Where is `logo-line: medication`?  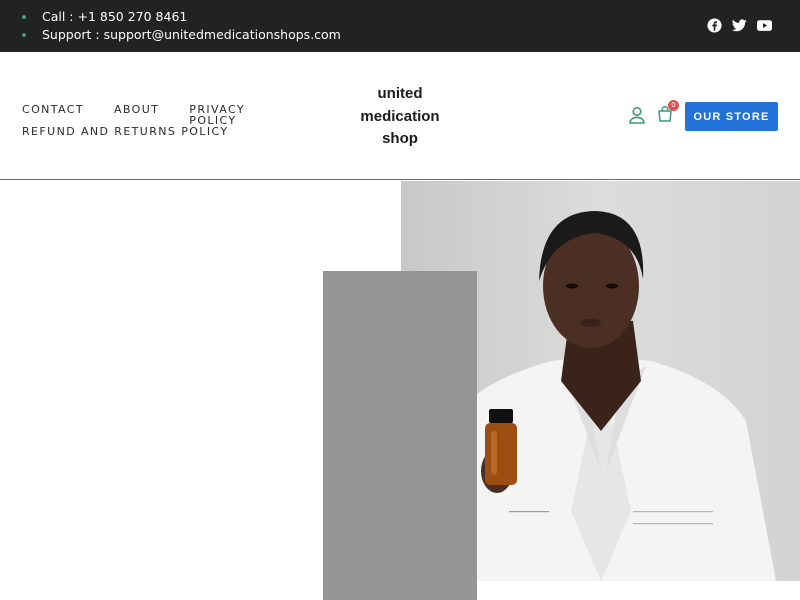
logo-line: medication is located at coordinates (400, 116).